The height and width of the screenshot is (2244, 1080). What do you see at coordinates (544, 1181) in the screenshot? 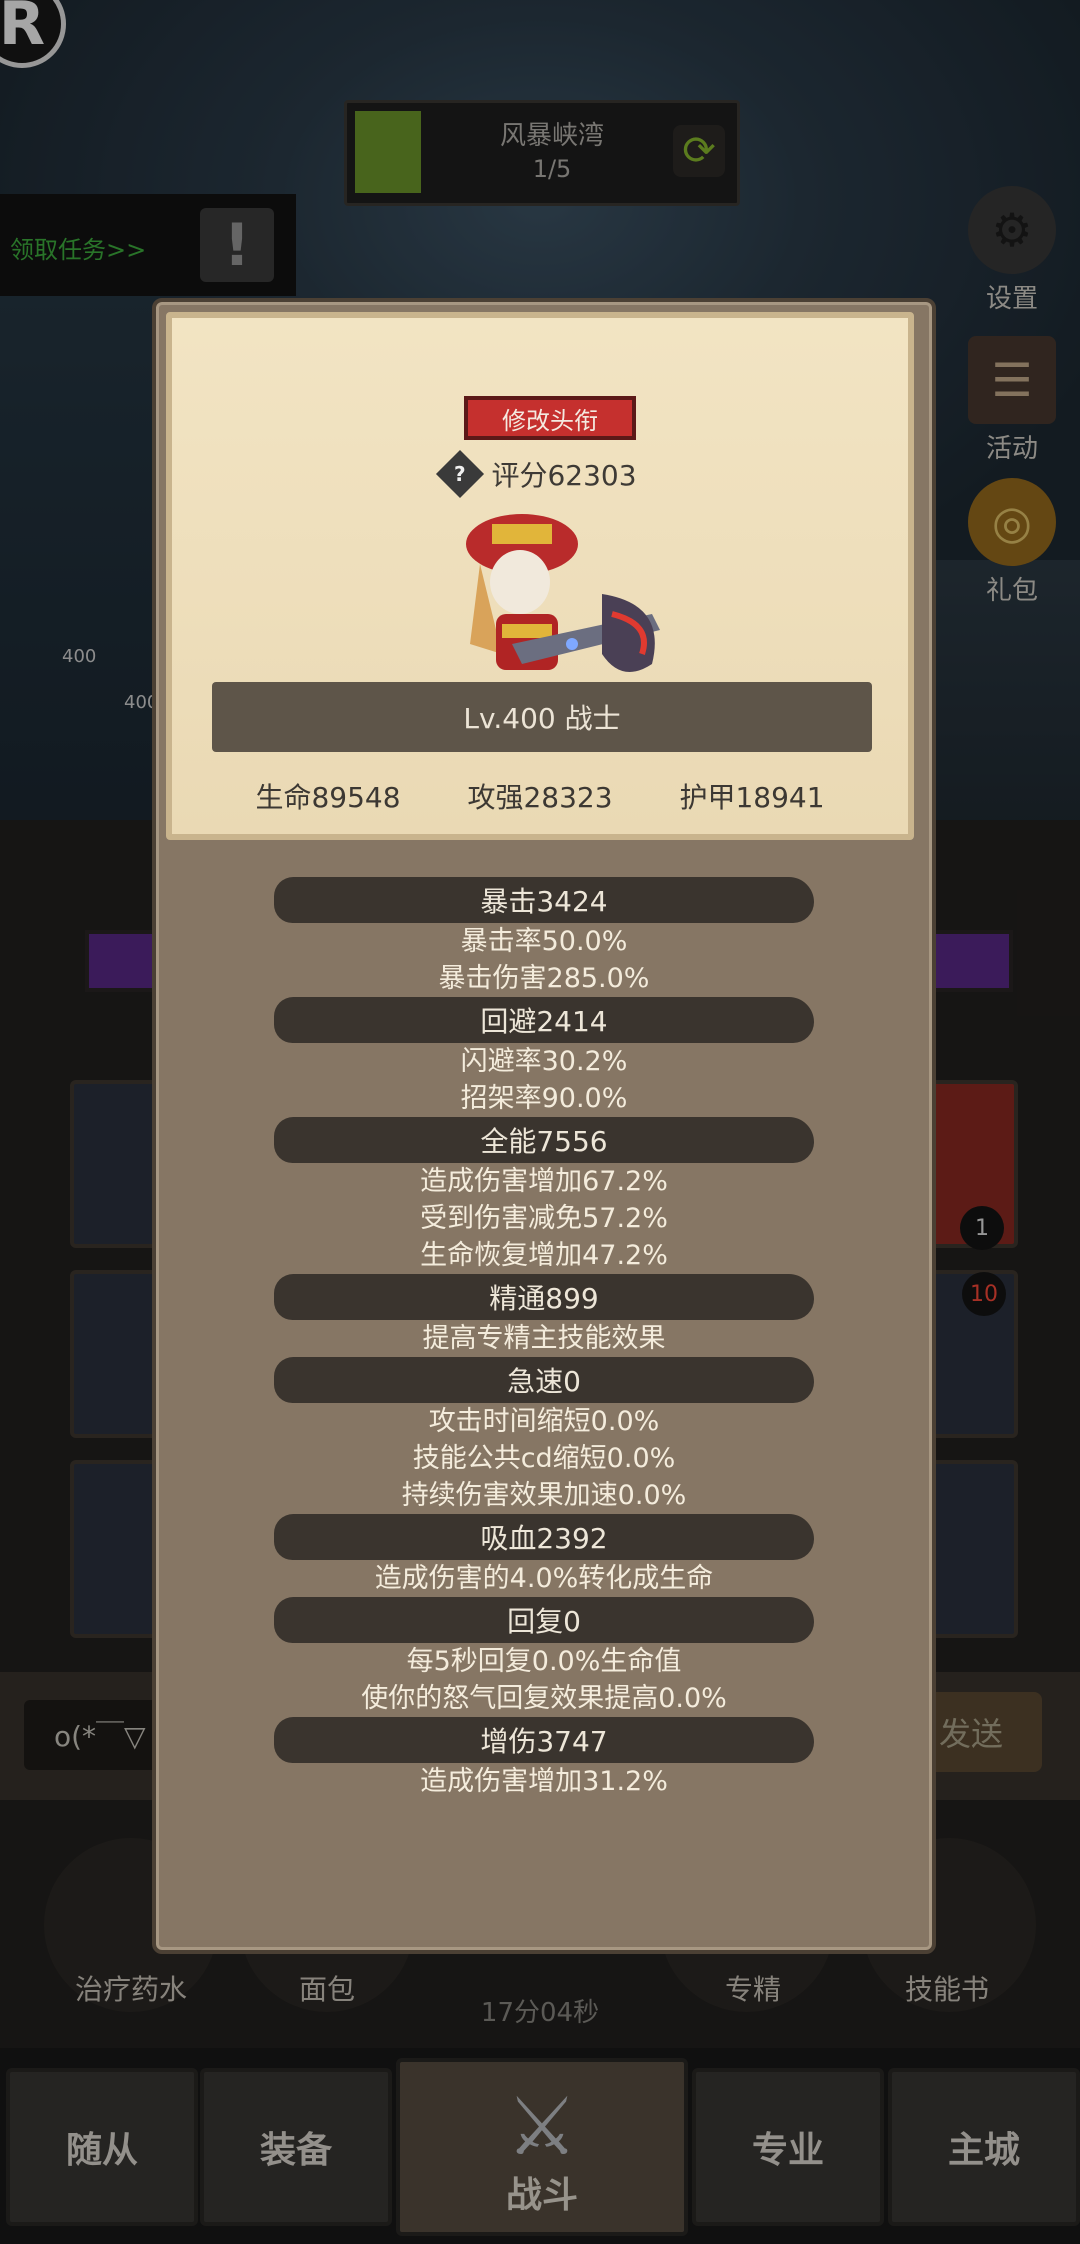
I see `stat-detail: 造成伤害增加67.2%` at bounding box center [544, 1181].